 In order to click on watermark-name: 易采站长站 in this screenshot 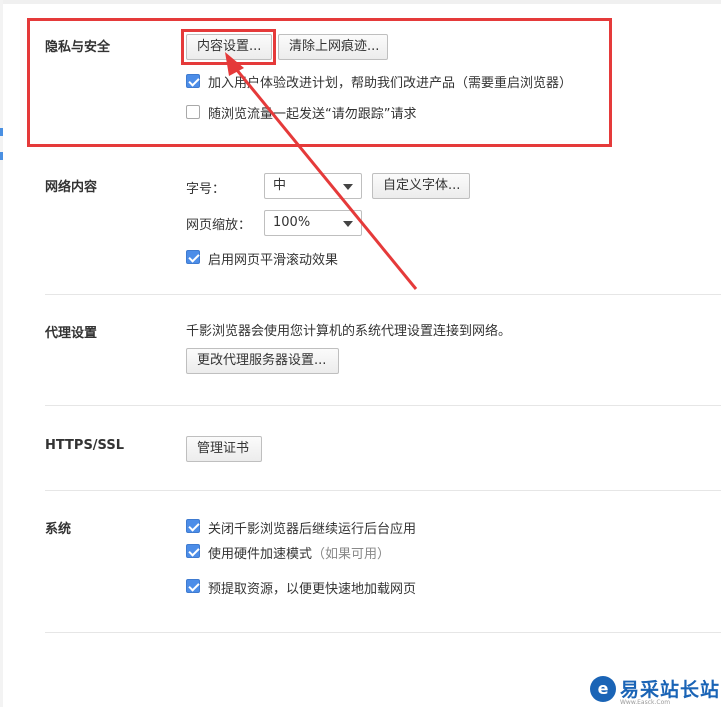, I will do `click(670, 690)`.